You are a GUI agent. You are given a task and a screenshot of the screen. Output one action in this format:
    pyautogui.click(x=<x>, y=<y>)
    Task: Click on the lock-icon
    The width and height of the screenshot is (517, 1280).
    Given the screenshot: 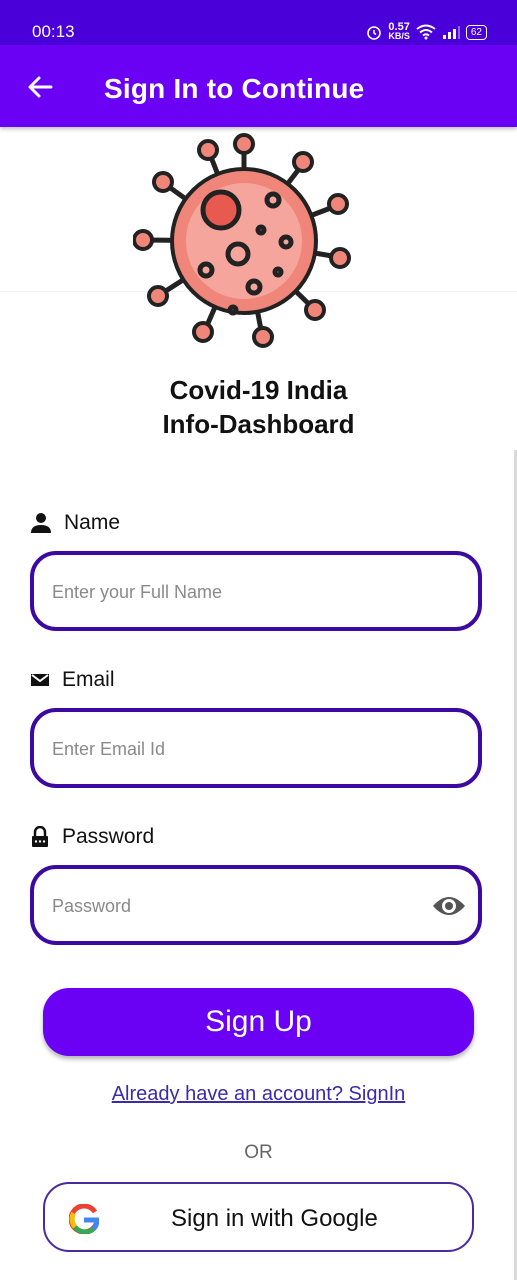 What is the action you would take?
    pyautogui.click(x=40, y=836)
    